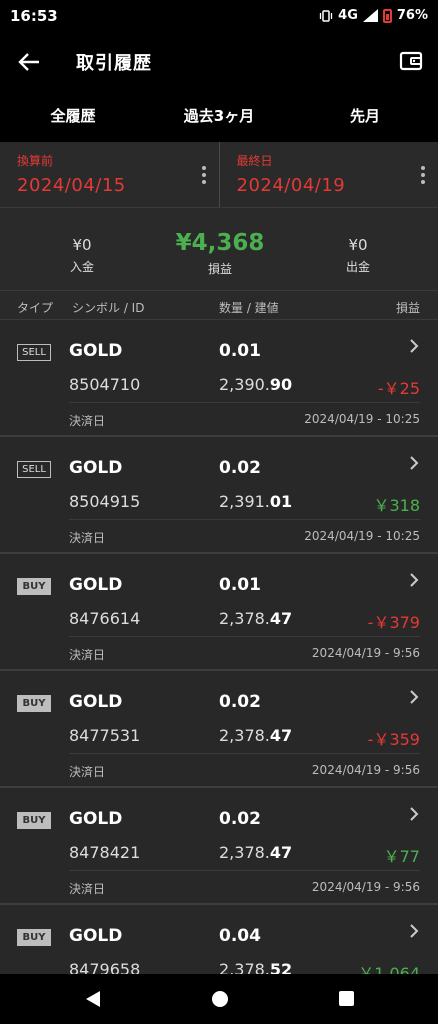 This screenshot has width=438, height=1024. I want to click on nav-recents-icon, so click(346, 998).